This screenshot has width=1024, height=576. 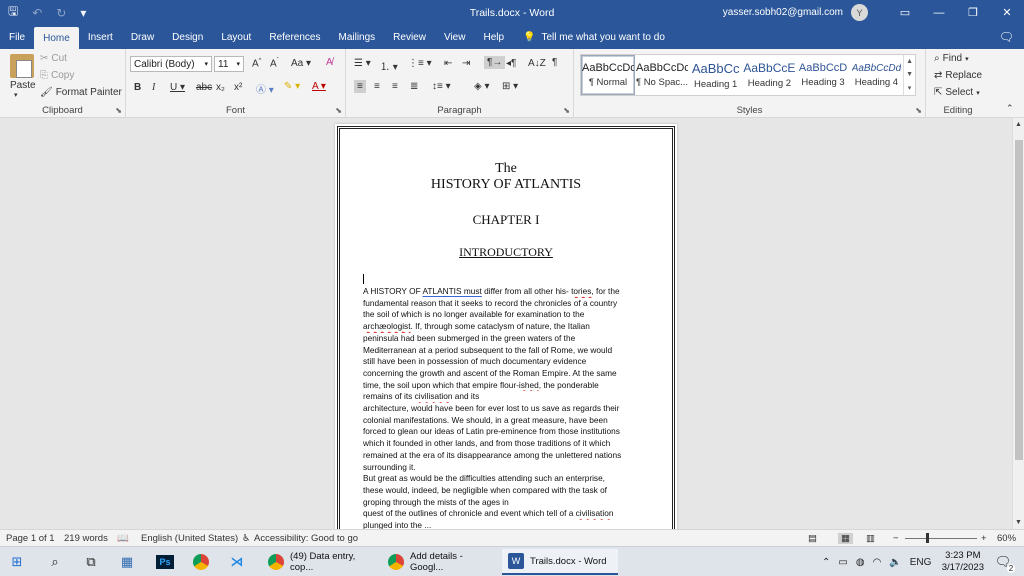 What do you see at coordinates (927, 538) in the screenshot?
I see `zoom-slider-thumb` at bounding box center [927, 538].